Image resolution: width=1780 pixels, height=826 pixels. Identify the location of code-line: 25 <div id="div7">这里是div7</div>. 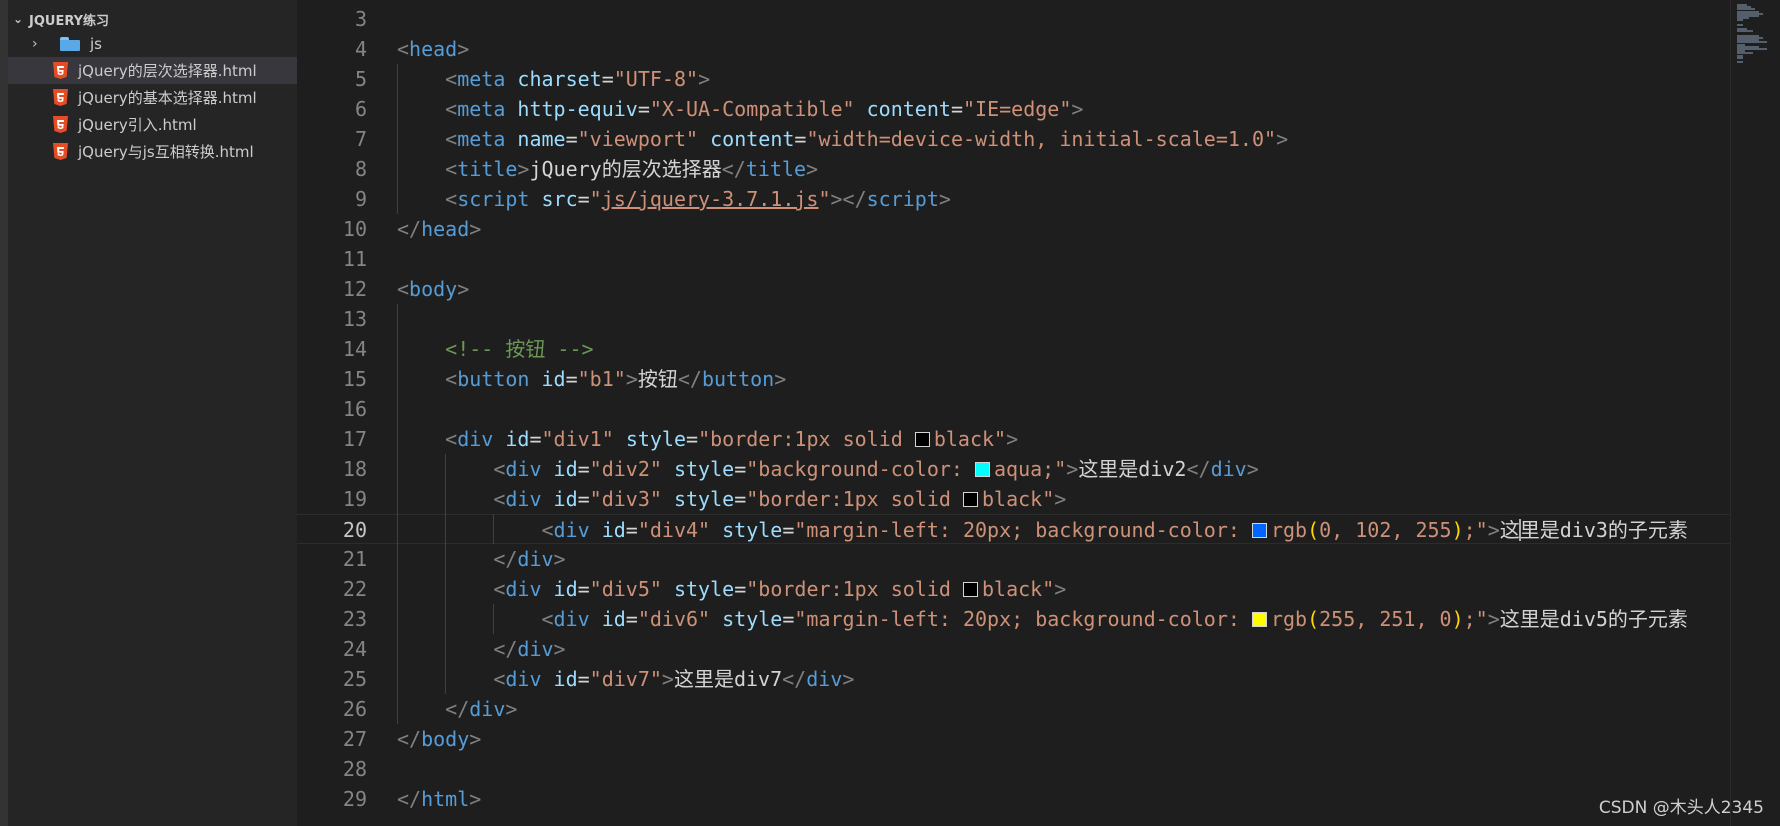
(1013, 679).